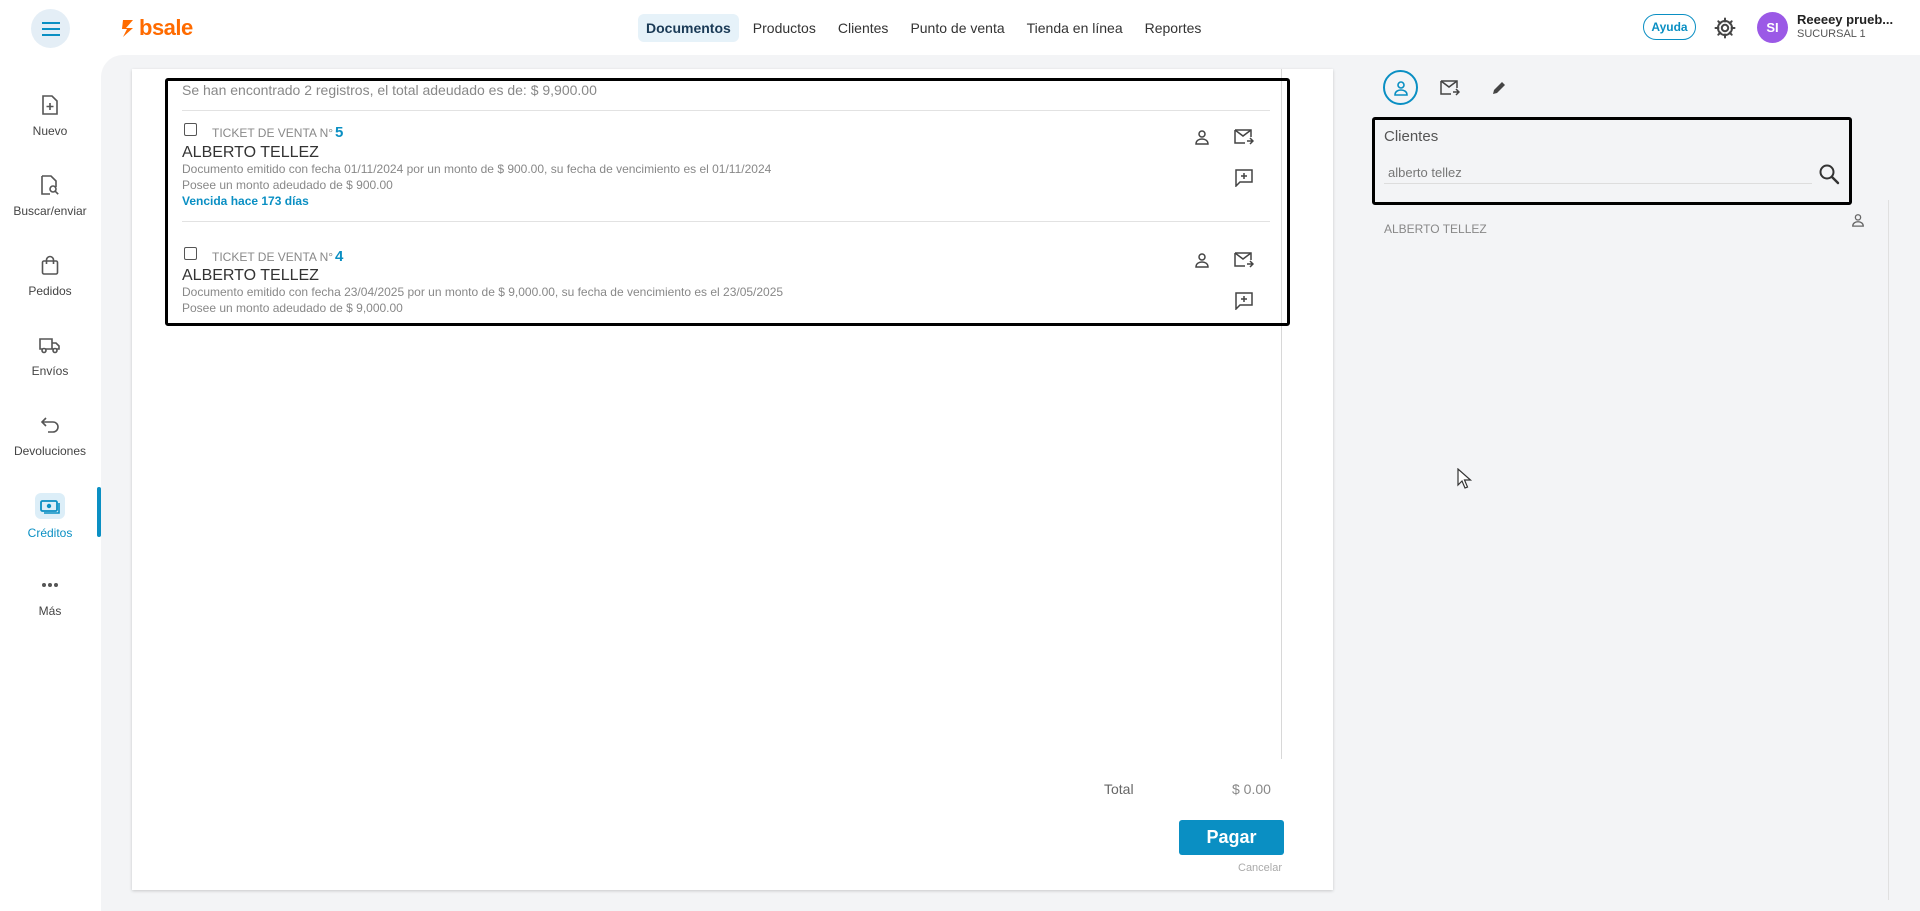  Describe the element at coordinates (1260, 868) in the screenshot. I see `cancel-link: Cancelar` at that location.